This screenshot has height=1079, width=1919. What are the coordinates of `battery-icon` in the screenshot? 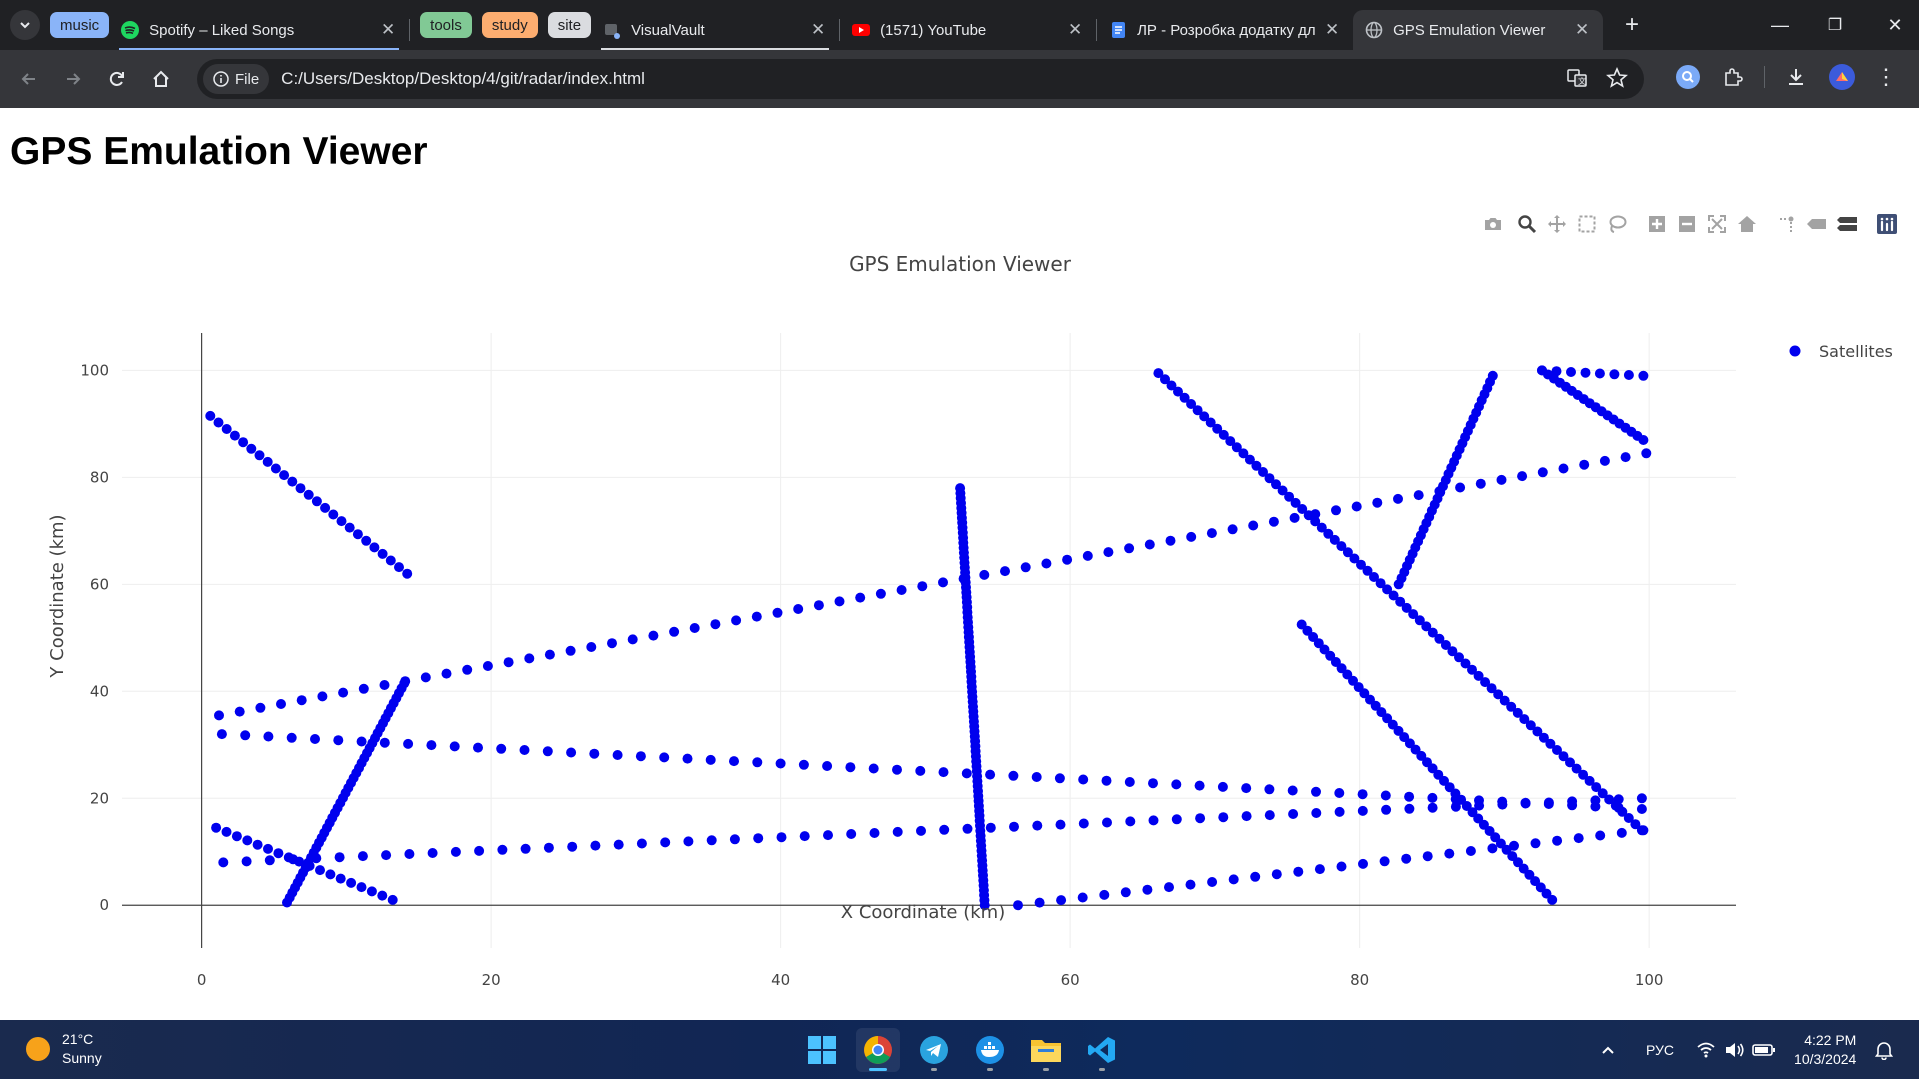 It's located at (1764, 1050).